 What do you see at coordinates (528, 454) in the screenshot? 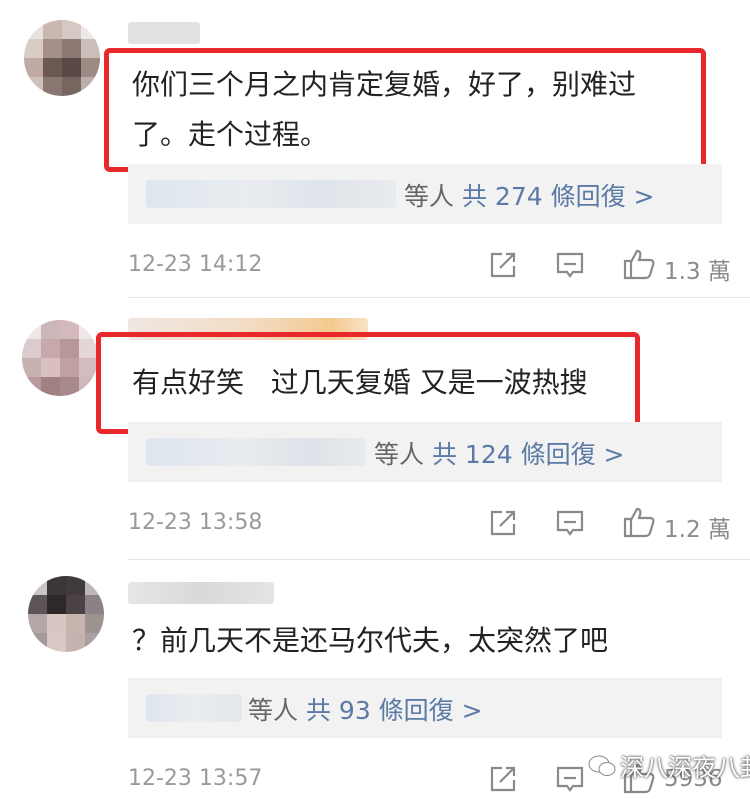
I see `reply-count-link: 共 124 條回復 >` at bounding box center [528, 454].